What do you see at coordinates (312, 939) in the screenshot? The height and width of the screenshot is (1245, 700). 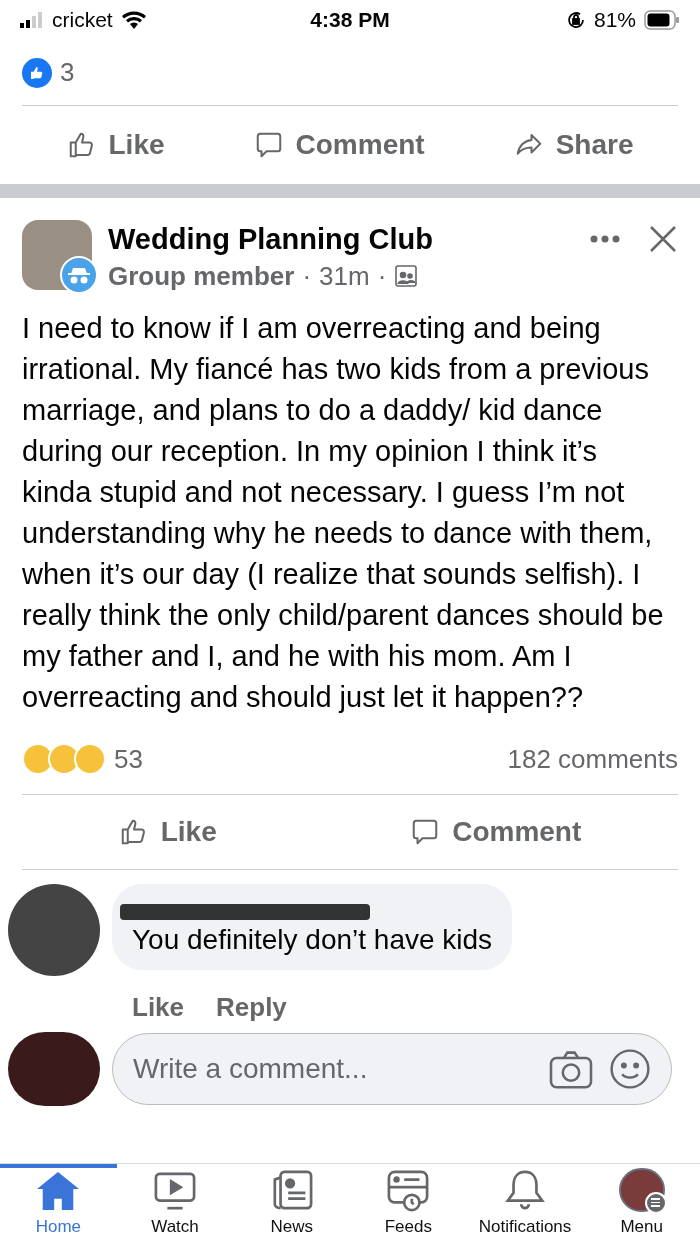 I see `comment-text: You definitely don’t have kids` at bounding box center [312, 939].